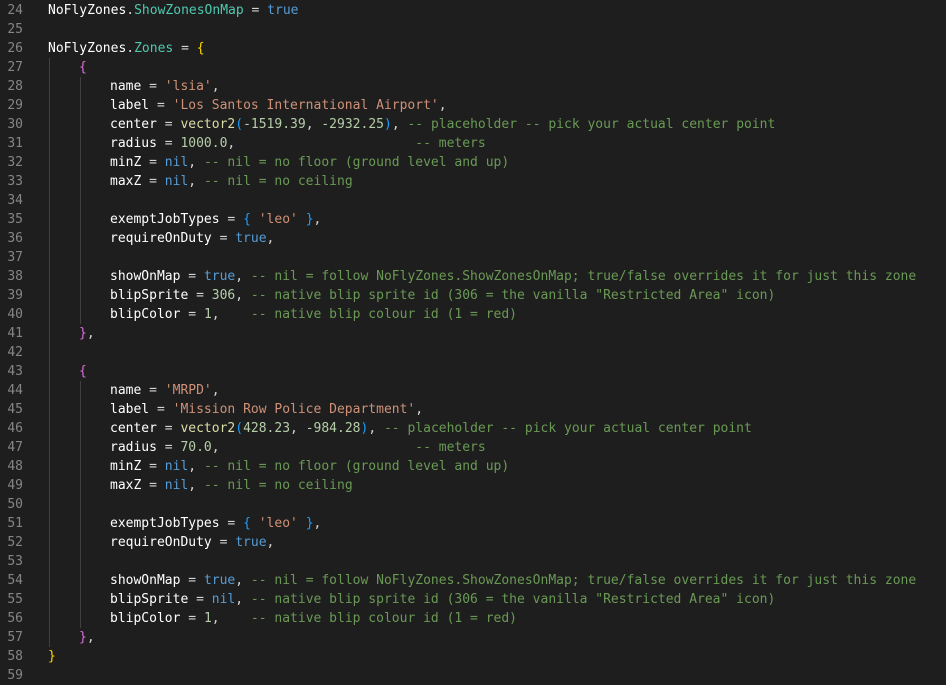  I want to click on code-token: {, so click(83, 67).